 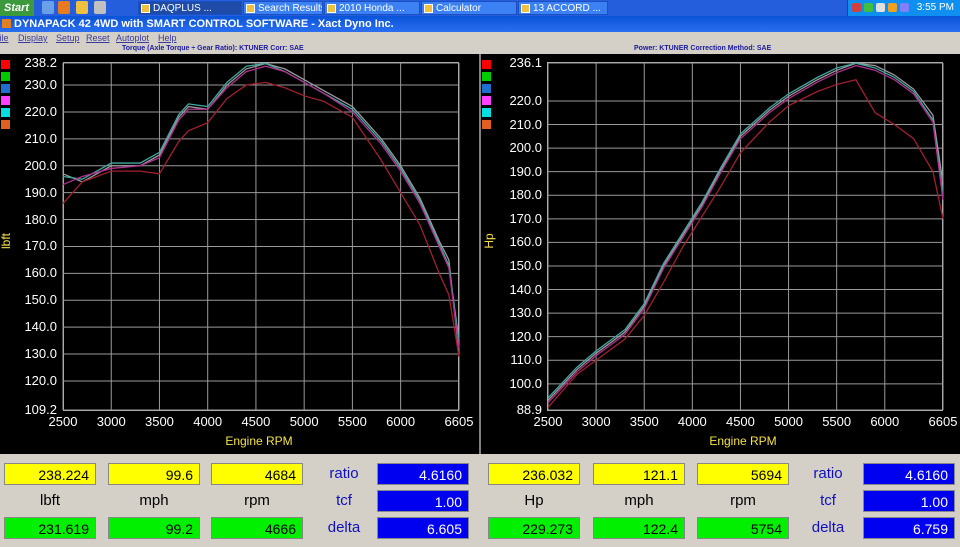 What do you see at coordinates (856, 7) in the screenshot?
I see `network-icon` at bounding box center [856, 7].